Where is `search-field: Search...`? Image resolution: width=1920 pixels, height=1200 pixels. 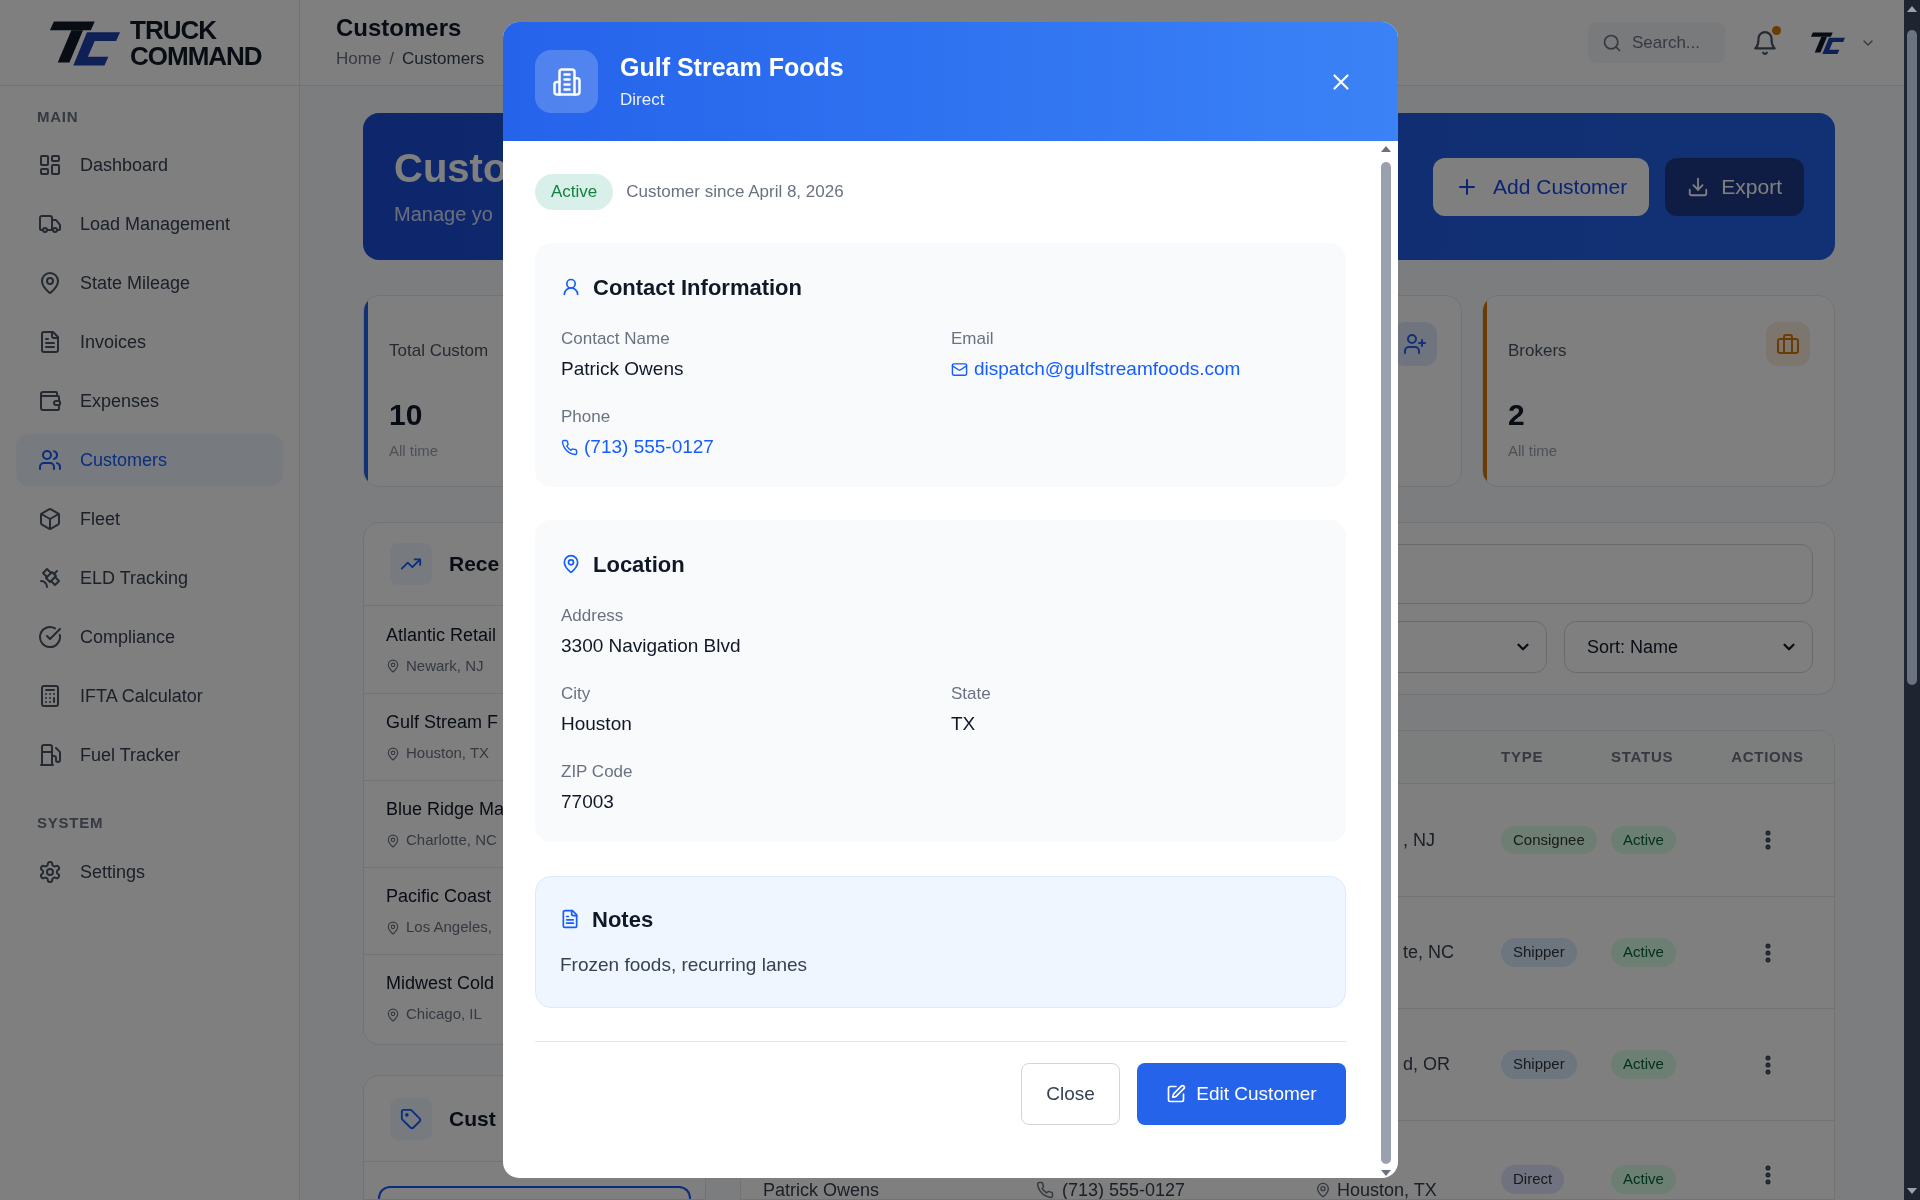
search-field: Search... is located at coordinates (1656, 42).